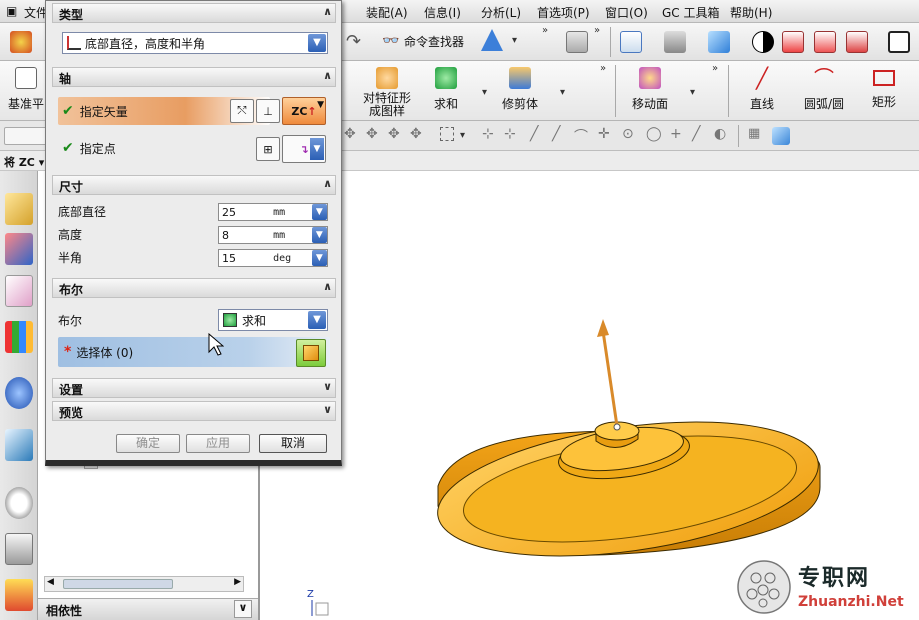 The width and height of the screenshot is (919, 620). Describe the element at coordinates (751, 12) in the screenshot. I see `menu-help: 帮助(H)` at that location.